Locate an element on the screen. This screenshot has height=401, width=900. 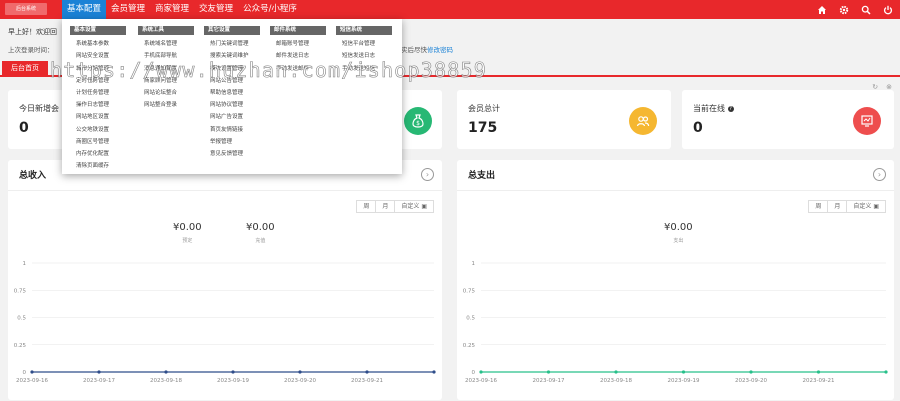
menu-item: 公交地铁设置 is located at coordinates (98, 129).